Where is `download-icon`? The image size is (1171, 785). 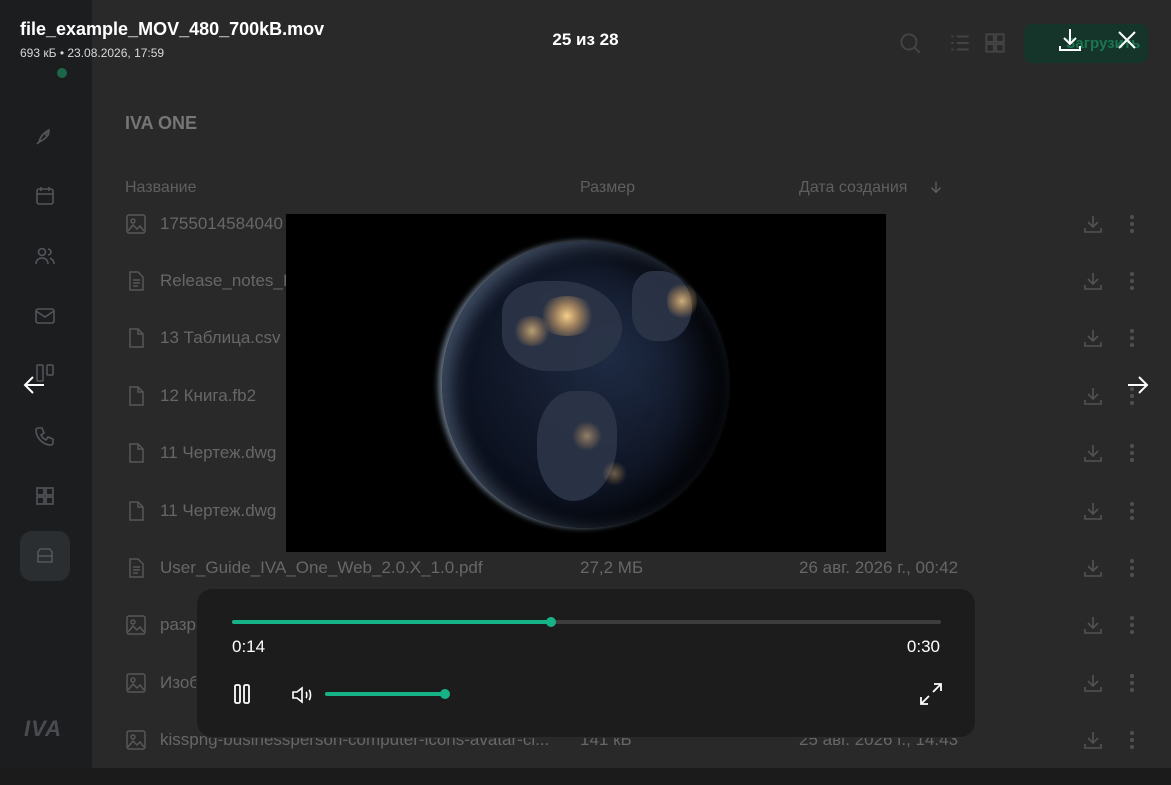
download-icon is located at coordinates (1070, 40).